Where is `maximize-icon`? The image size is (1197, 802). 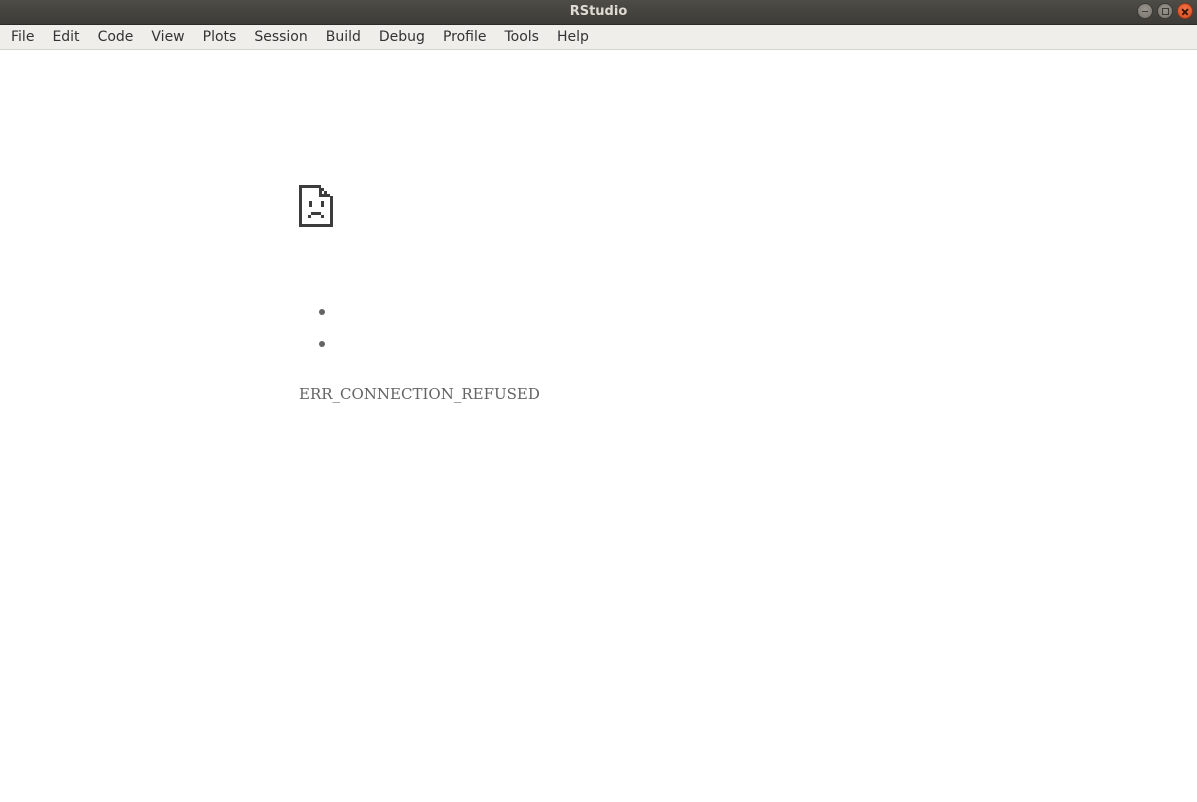
maximize-icon is located at coordinates (1165, 11).